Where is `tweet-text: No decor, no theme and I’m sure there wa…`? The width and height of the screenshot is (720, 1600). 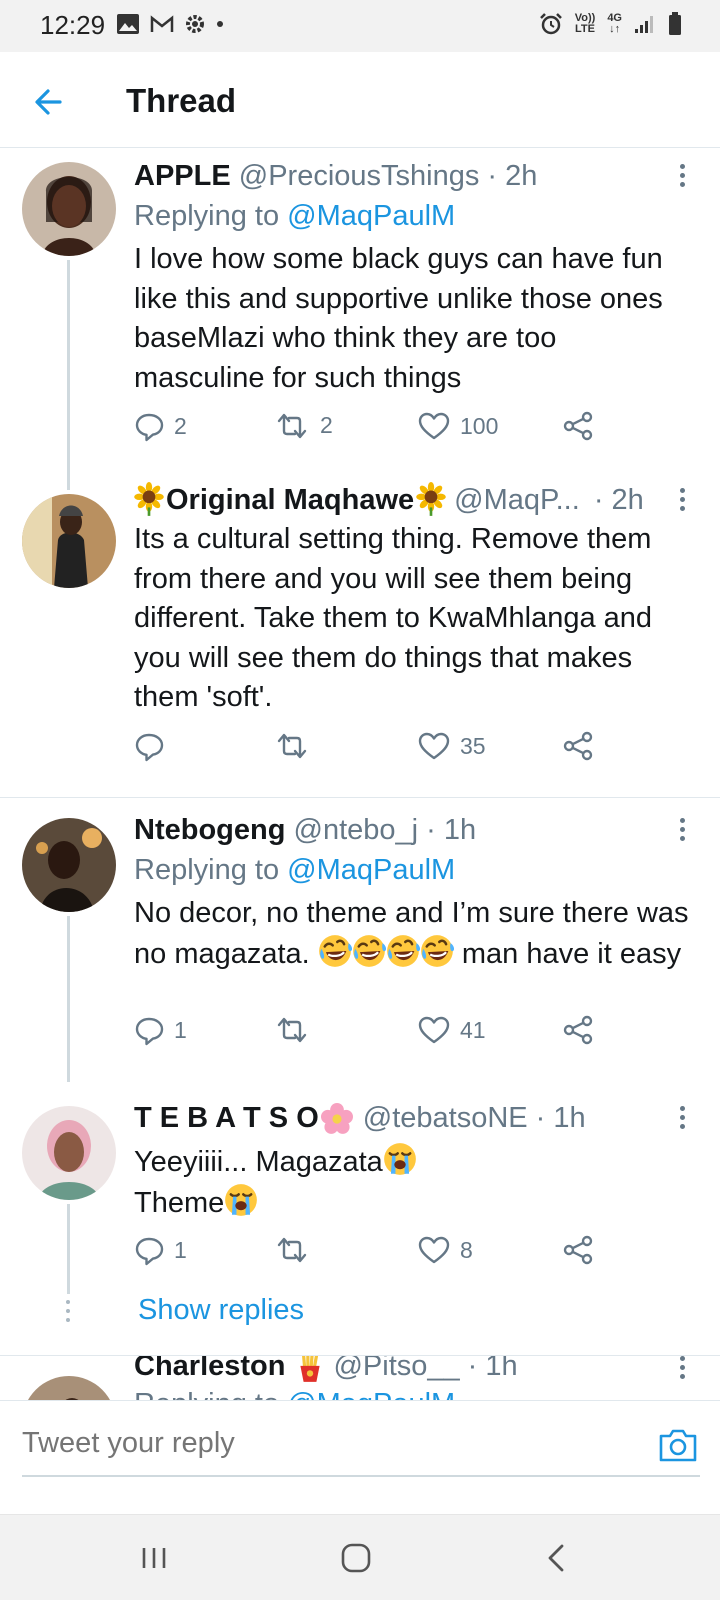
tweet-text: No decor, no theme and I’m sure there wa… is located at coordinates (411, 933).